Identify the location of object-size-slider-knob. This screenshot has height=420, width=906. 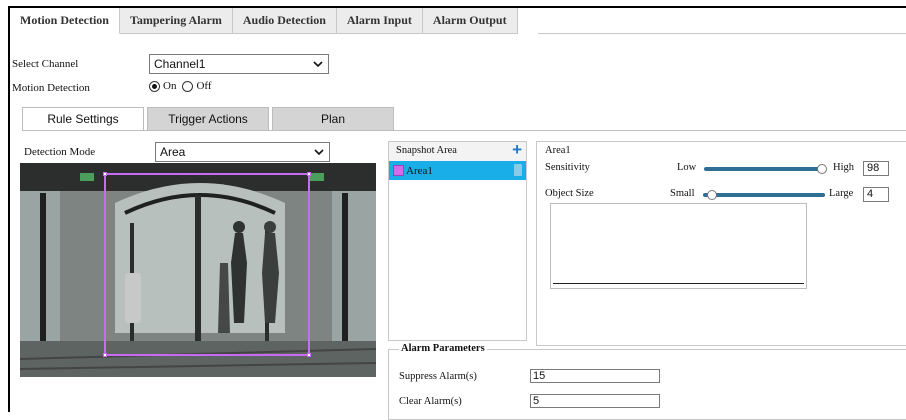
(712, 195).